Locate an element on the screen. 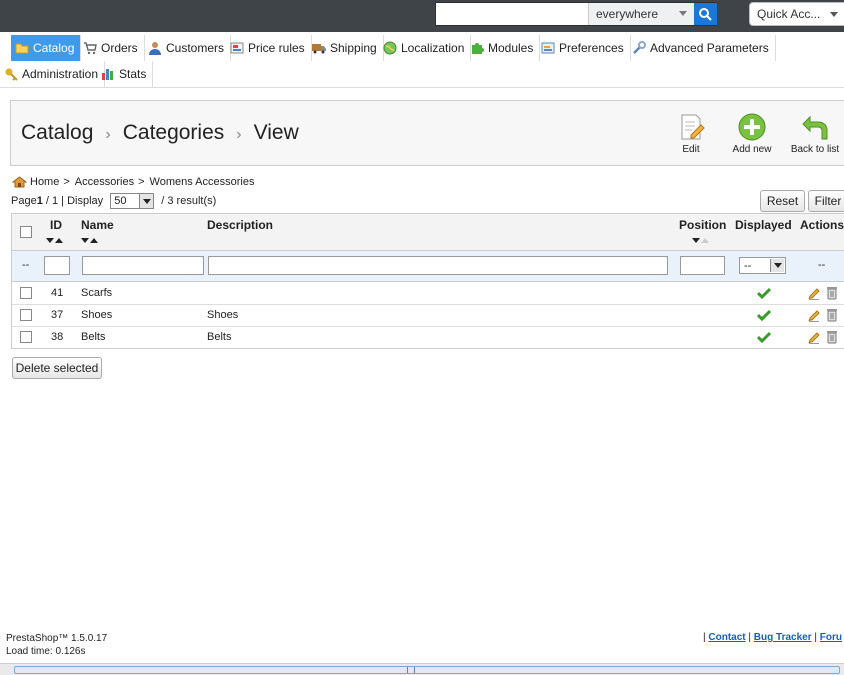  sort-position is located at coordinates (702, 241).